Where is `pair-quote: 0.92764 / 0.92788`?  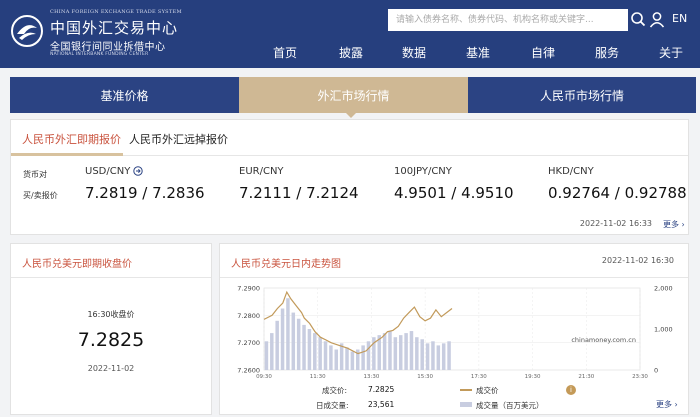 pair-quote: 0.92764 / 0.92788 is located at coordinates (617, 193).